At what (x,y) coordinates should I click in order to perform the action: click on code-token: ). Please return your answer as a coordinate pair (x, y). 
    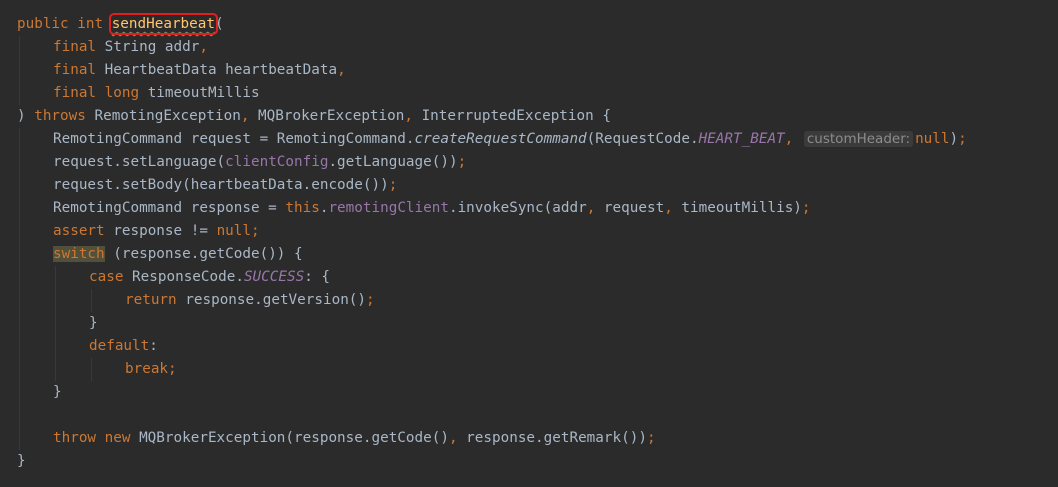
    Looking at the image, I should click on (26, 116).